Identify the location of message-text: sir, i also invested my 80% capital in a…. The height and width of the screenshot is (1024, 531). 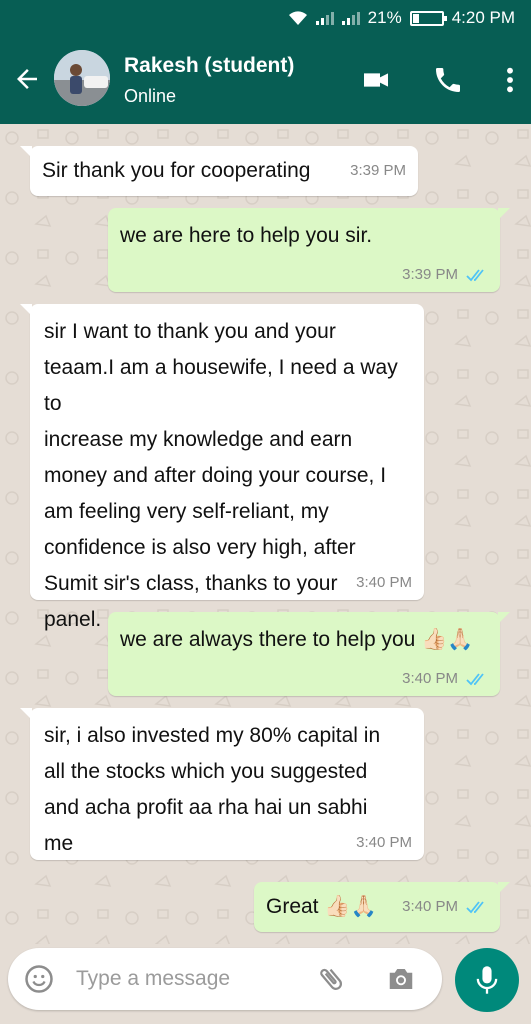
(212, 789).